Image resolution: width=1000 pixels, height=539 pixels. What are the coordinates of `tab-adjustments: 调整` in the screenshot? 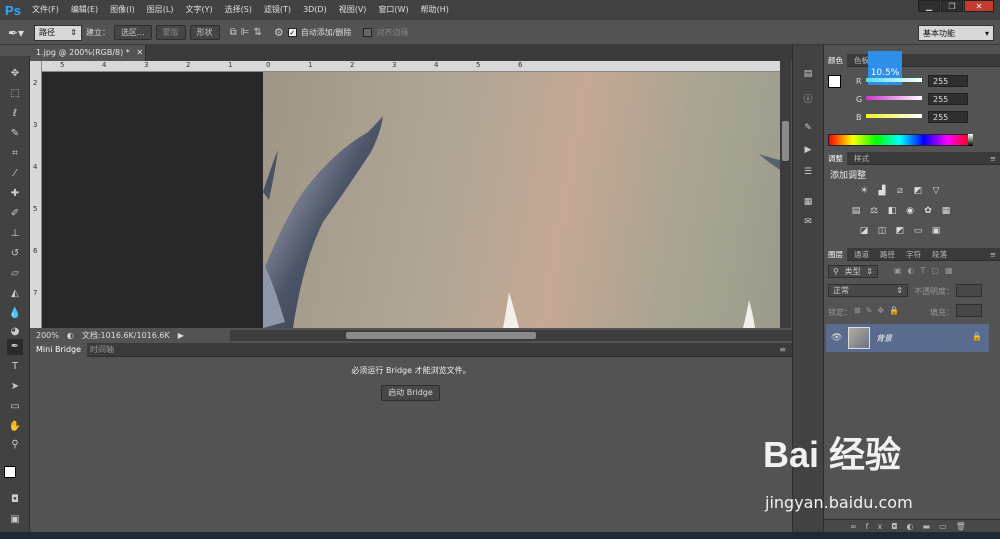 It's located at (835, 158).